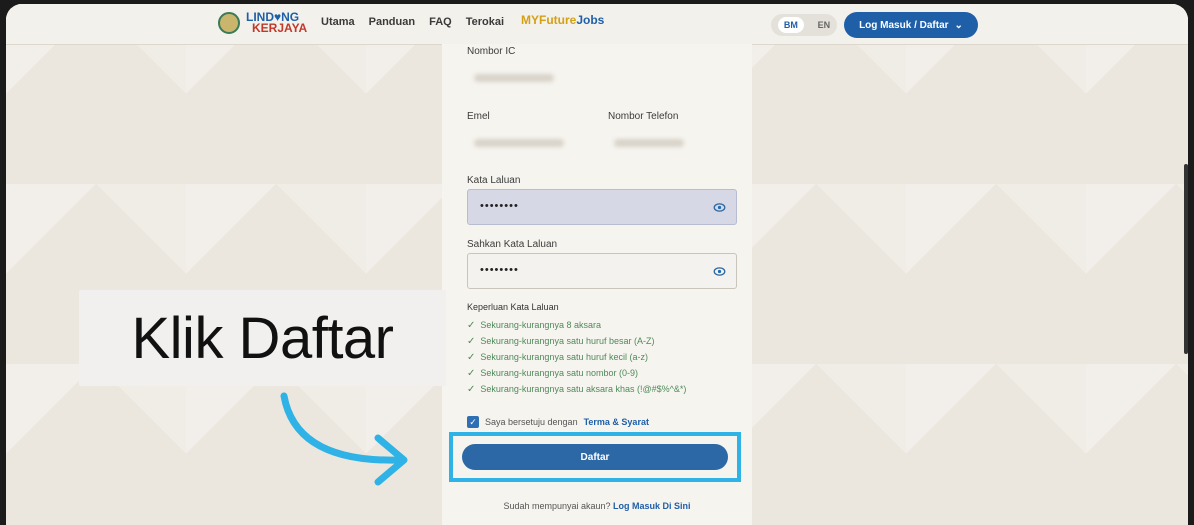  What do you see at coordinates (824, 25) in the screenshot?
I see `lang-en: EN` at bounding box center [824, 25].